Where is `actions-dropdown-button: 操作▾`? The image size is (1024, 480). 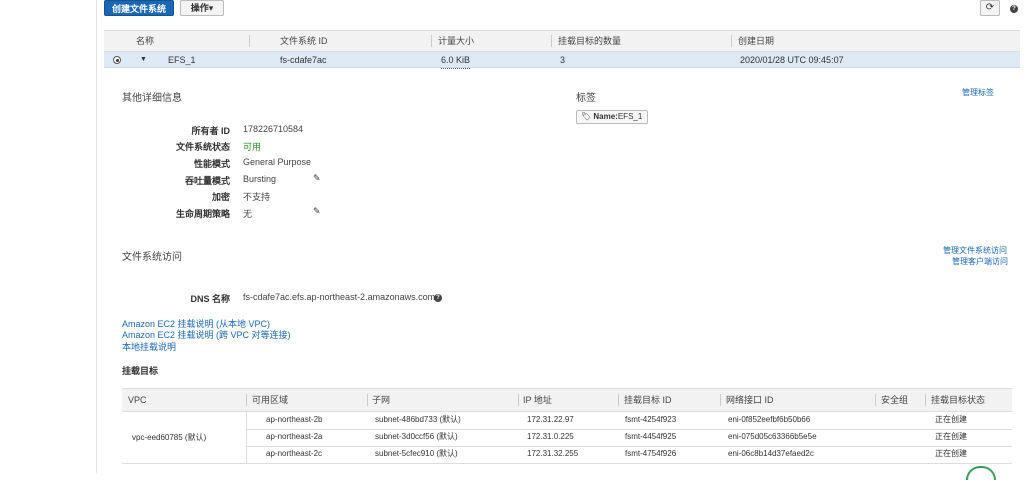 actions-dropdown-button: 操作▾ is located at coordinates (202, 8).